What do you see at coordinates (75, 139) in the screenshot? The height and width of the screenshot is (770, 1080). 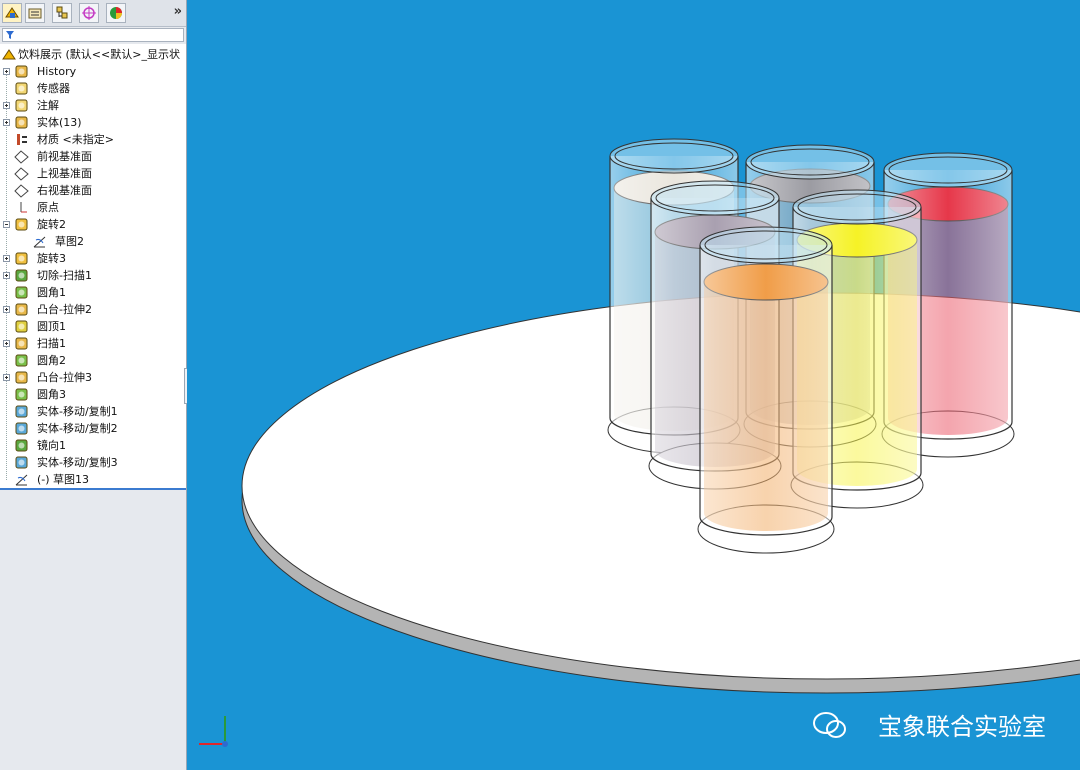 I see `tree-item-label: 材质 <未指定>` at bounding box center [75, 139].